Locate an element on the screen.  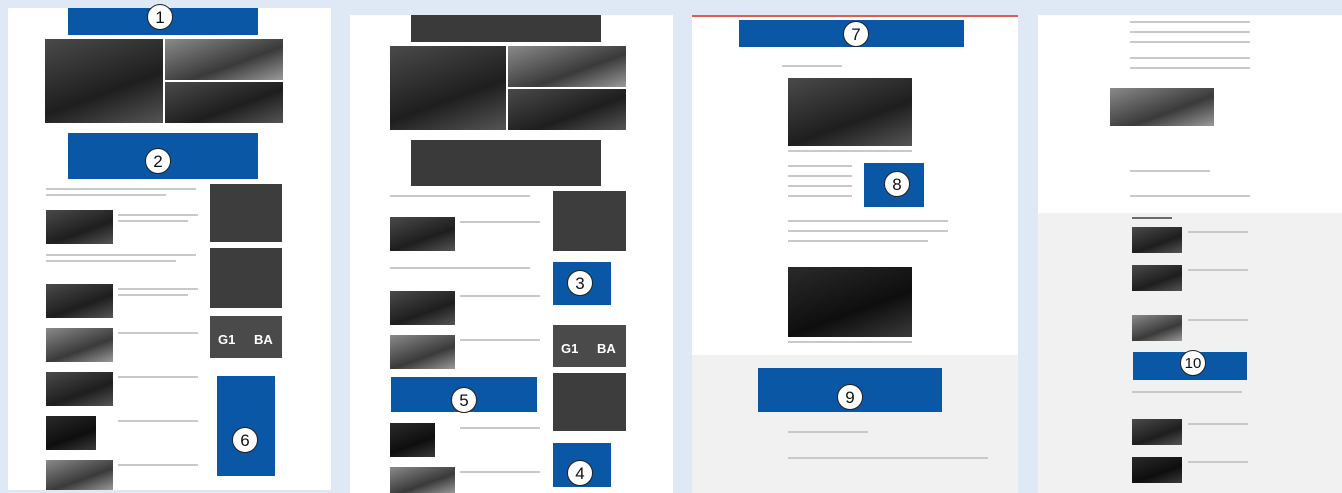
marker-3: 3 is located at coordinates (580, 283).